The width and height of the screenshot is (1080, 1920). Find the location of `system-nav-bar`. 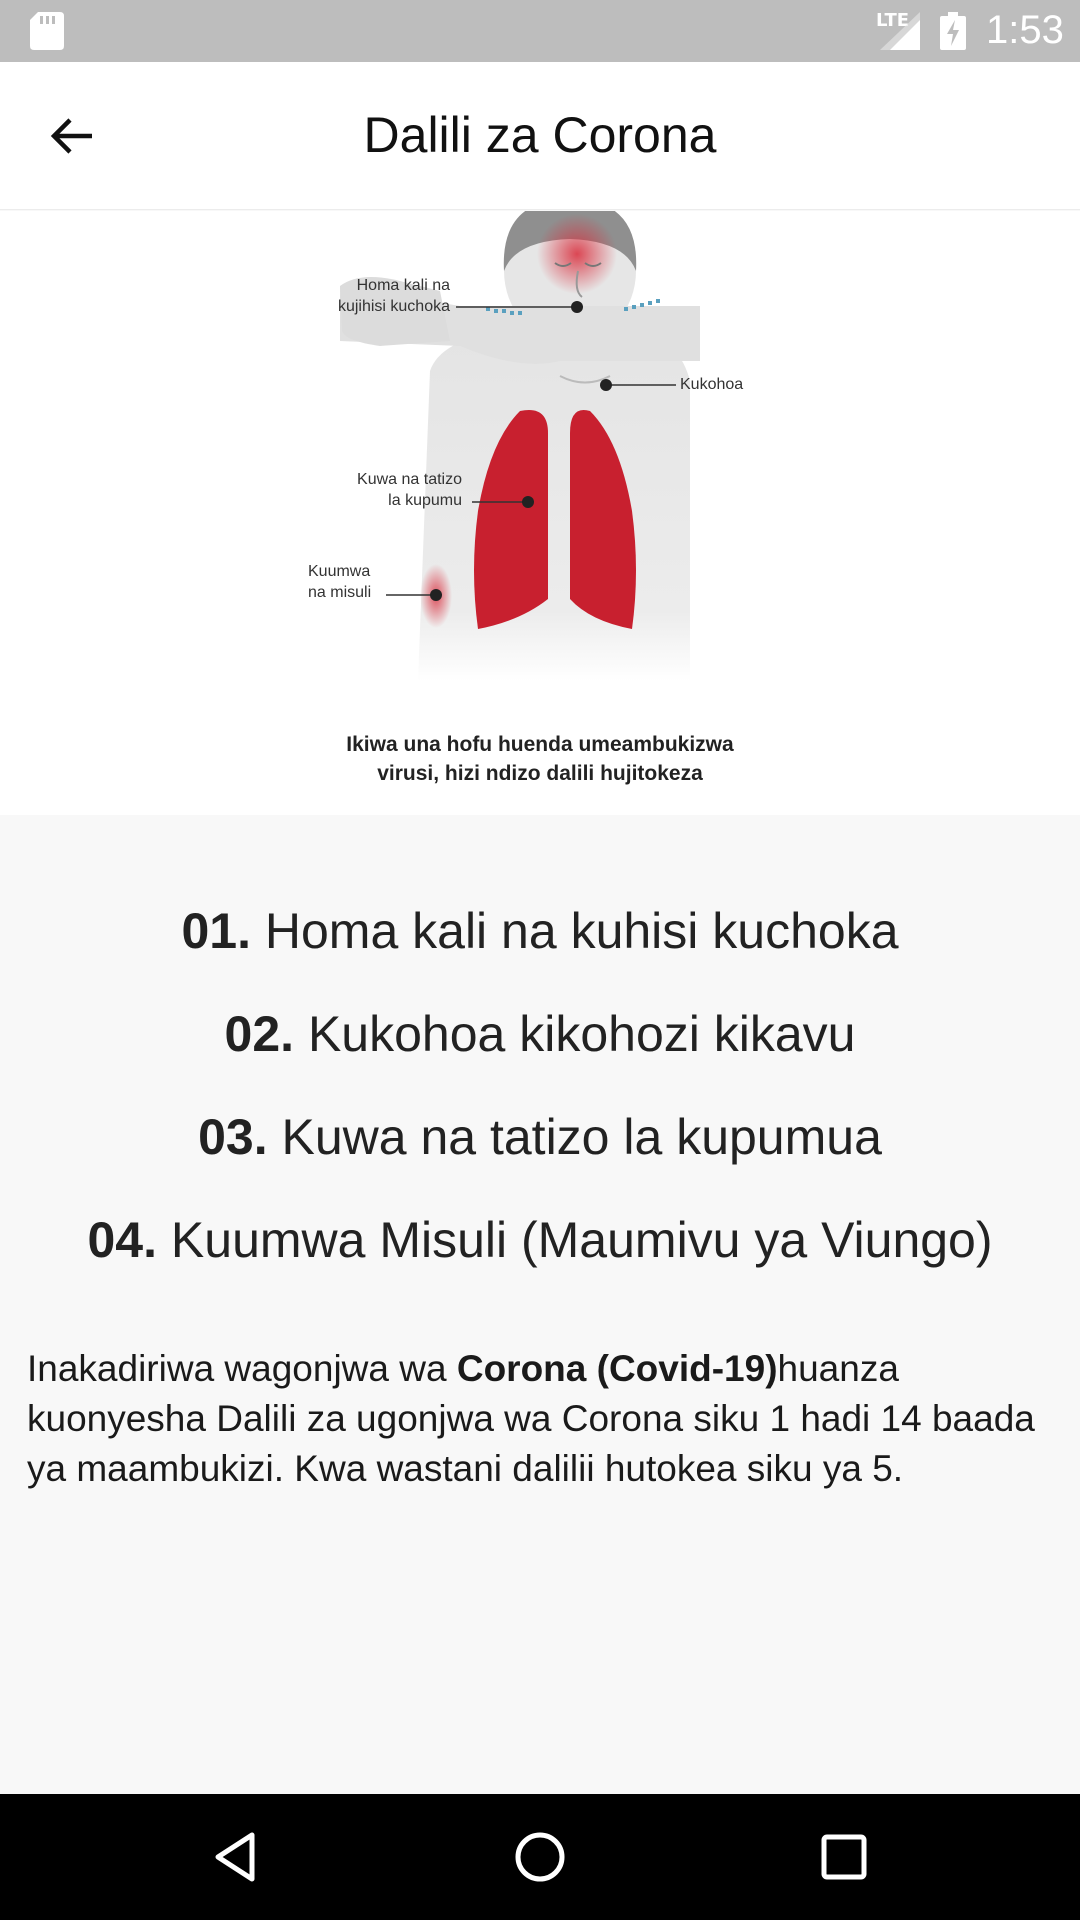

system-nav-bar is located at coordinates (540, 1857).